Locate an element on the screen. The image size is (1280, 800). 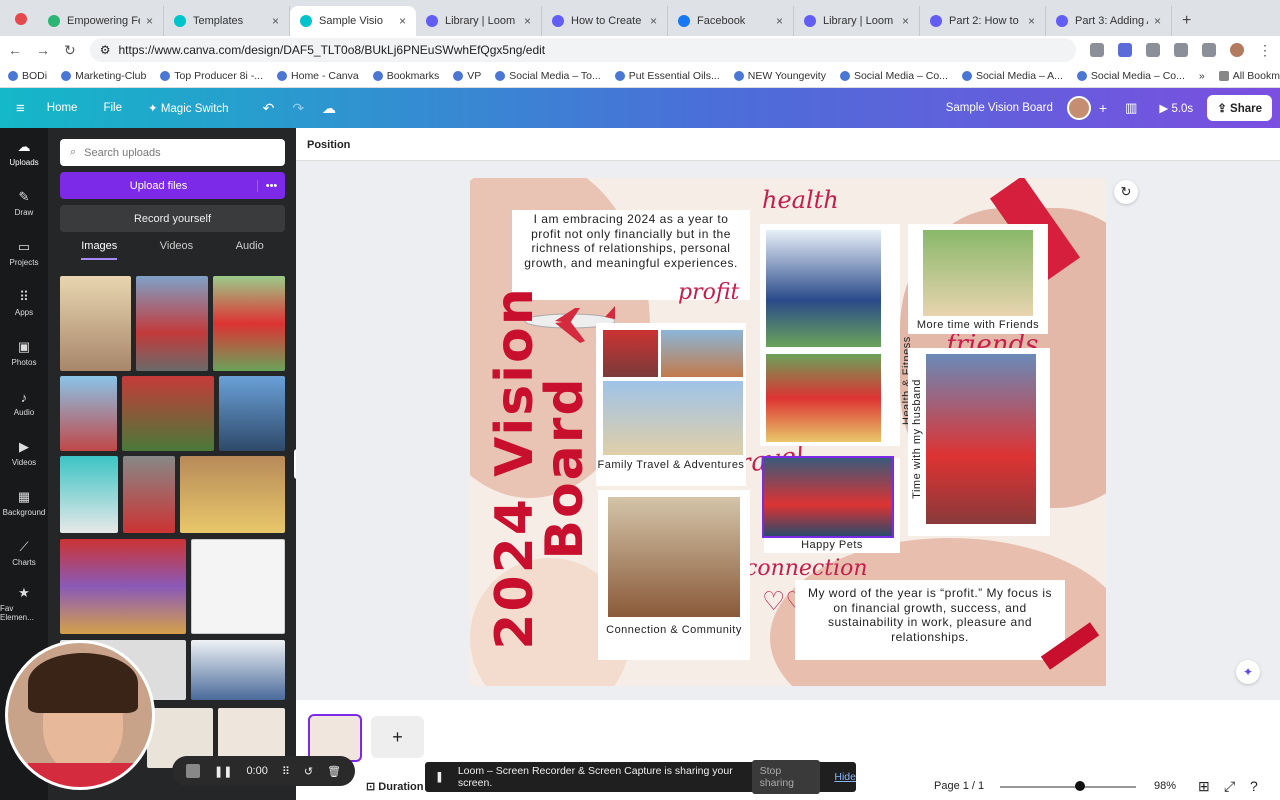
zoom-level: 98% is located at coordinates (1165, 786).